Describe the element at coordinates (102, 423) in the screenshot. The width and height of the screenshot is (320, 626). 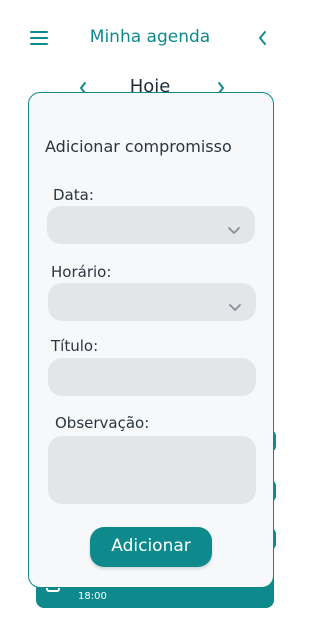
I see `notes-label: Observação:` at that location.